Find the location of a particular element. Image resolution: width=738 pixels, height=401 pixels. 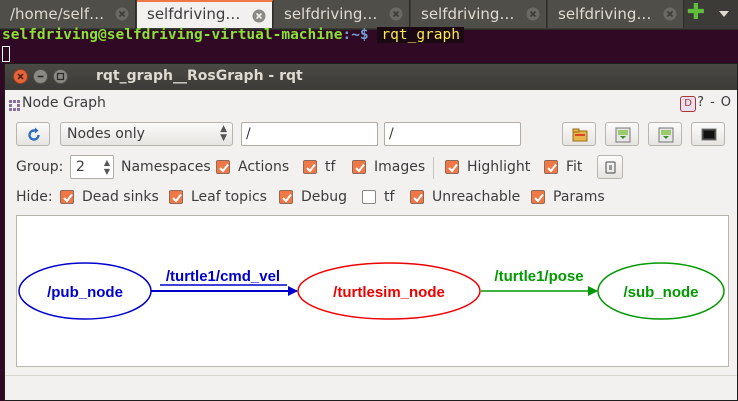

graph-toolbar: Nodes only ▲ ▼ is located at coordinates (371, 135).